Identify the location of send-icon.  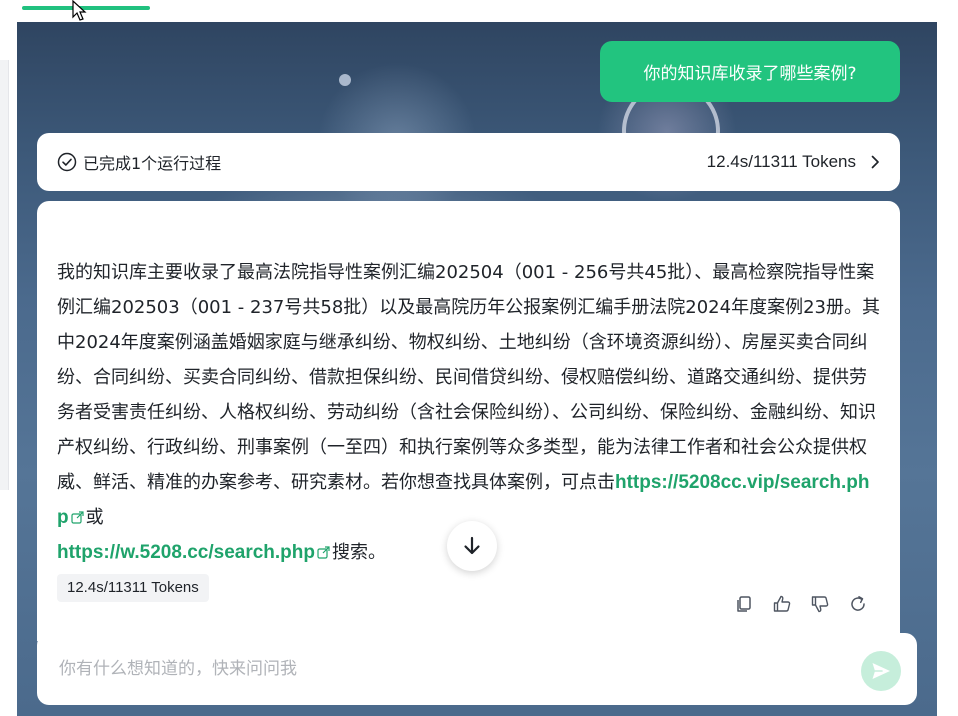
(881, 671).